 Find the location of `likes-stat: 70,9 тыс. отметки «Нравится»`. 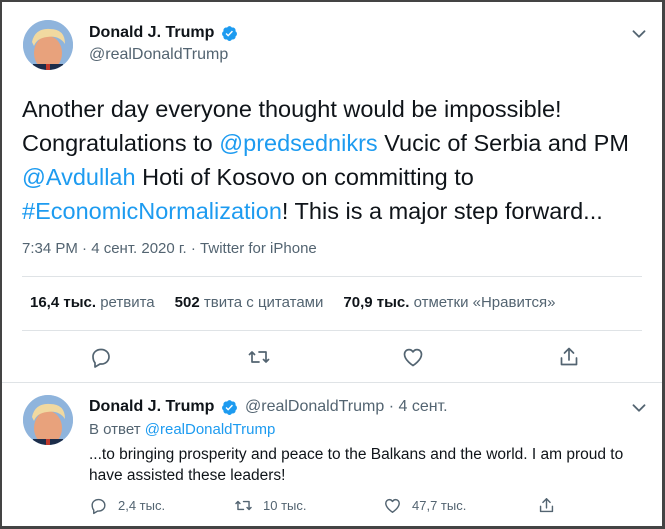

likes-stat: 70,9 тыс. отметки «Нравится» is located at coordinates (449, 302).